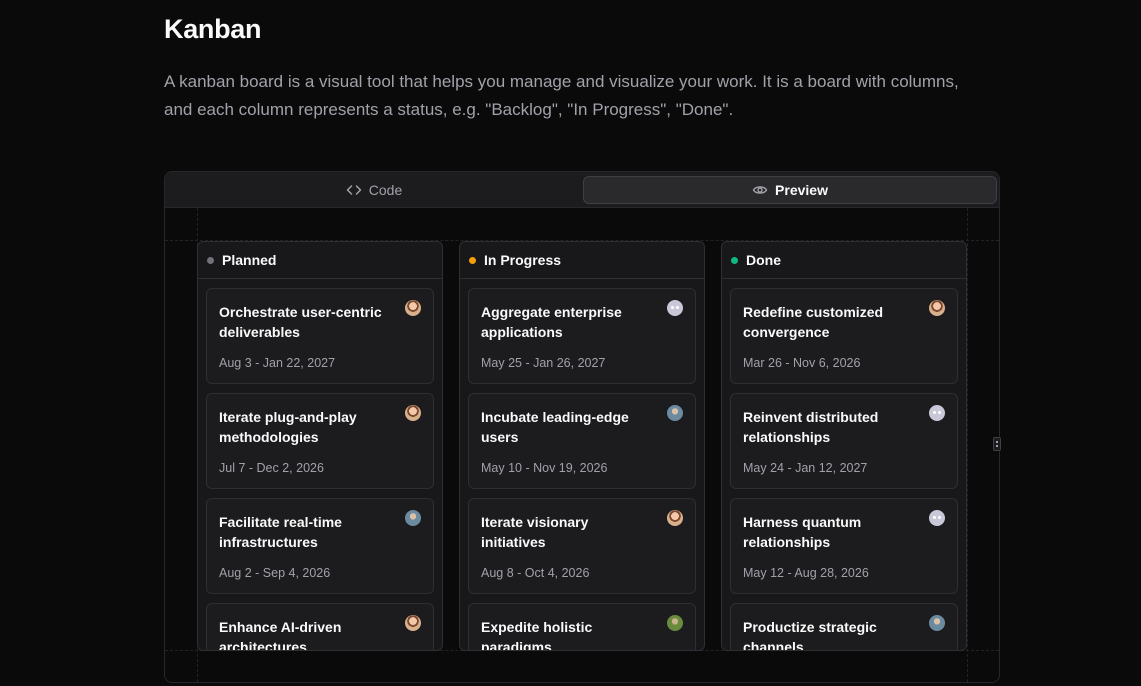  Describe the element at coordinates (802, 363) in the screenshot. I see `card-date: Mar 26 - Nov 6, 2026` at that location.